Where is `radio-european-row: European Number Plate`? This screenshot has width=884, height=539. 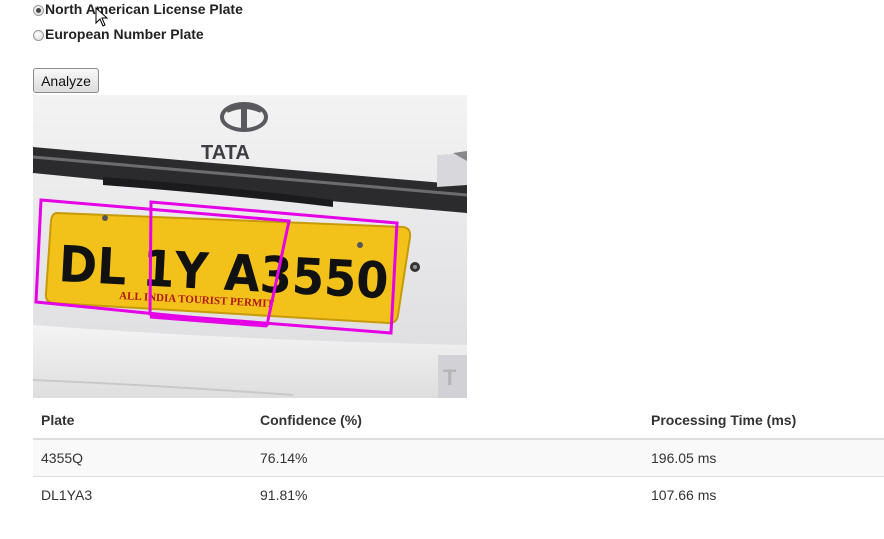
radio-european-row: European Number Plate is located at coordinates (138, 33).